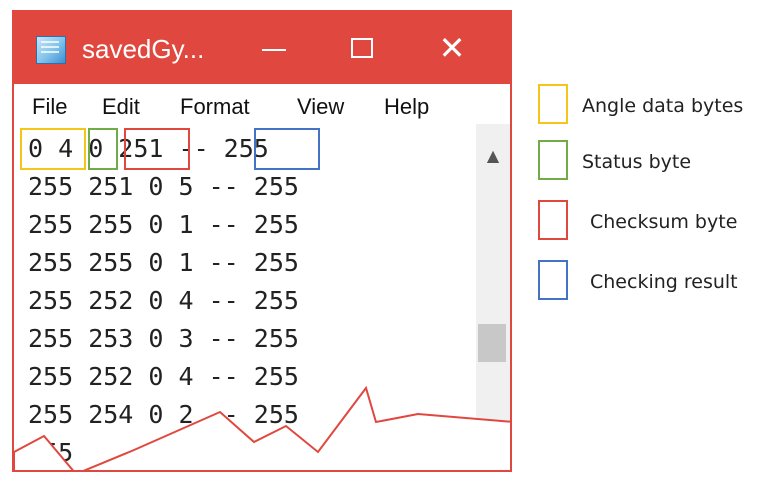 The width and height of the screenshot is (758, 480). I want to click on torn-edge-overlay, so click(262, 427).